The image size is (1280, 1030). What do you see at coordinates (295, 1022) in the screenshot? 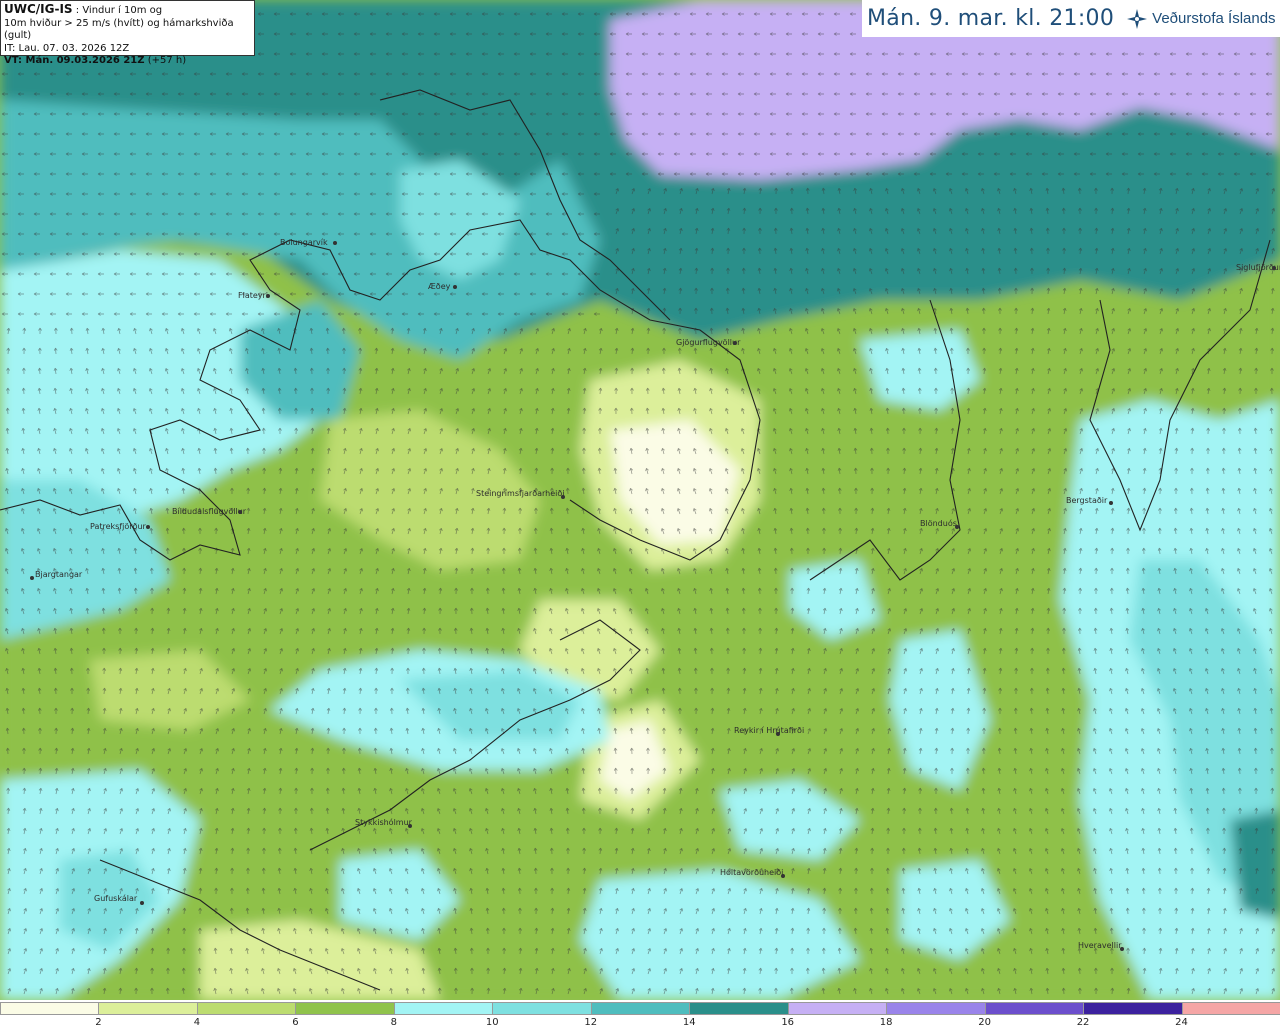
I see `legend-tick-label: 6` at bounding box center [295, 1022].